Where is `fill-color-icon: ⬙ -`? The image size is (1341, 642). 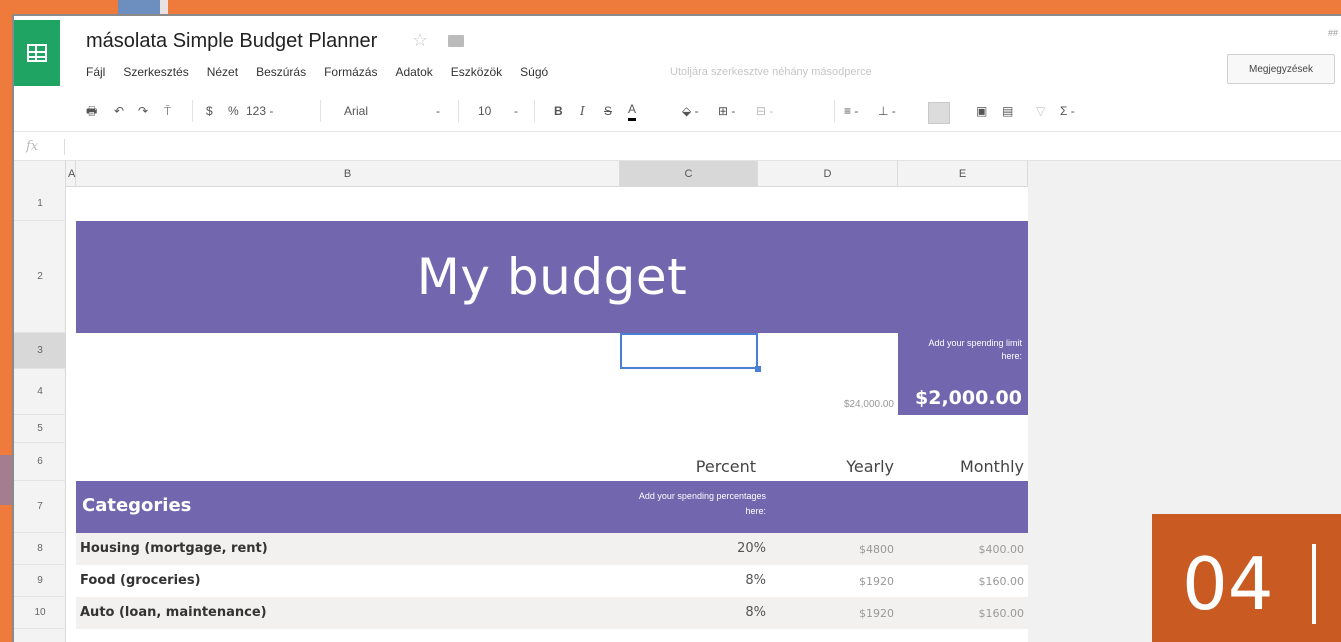 fill-color-icon: ⬙ - is located at coordinates (690, 111).